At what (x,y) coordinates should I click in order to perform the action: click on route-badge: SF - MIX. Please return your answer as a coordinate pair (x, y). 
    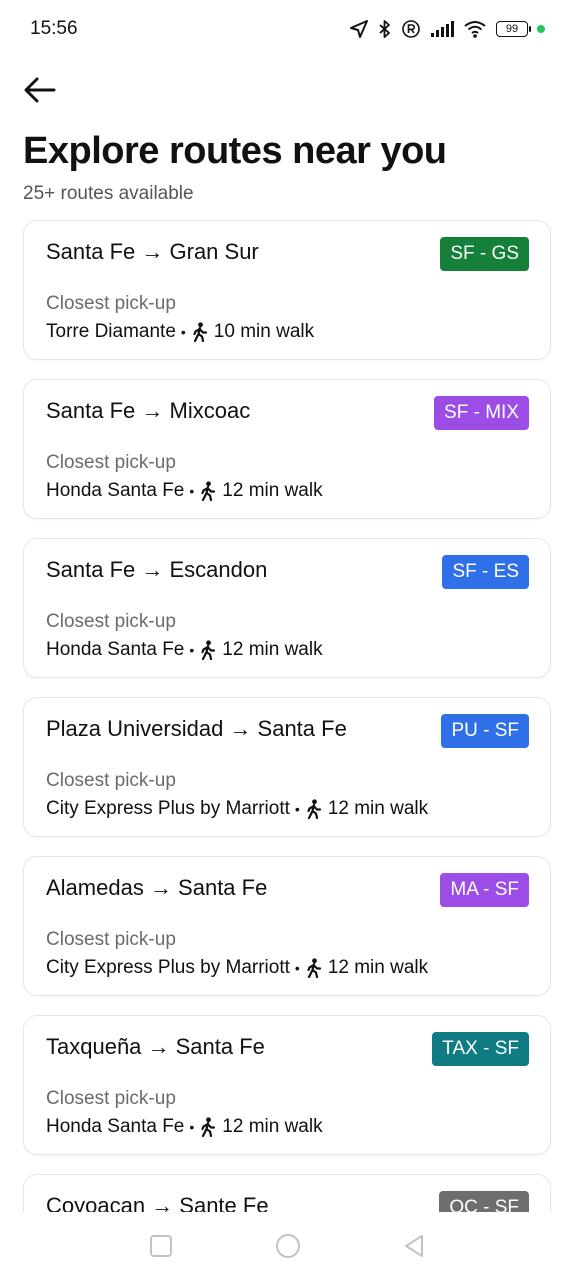
    Looking at the image, I should click on (481, 413).